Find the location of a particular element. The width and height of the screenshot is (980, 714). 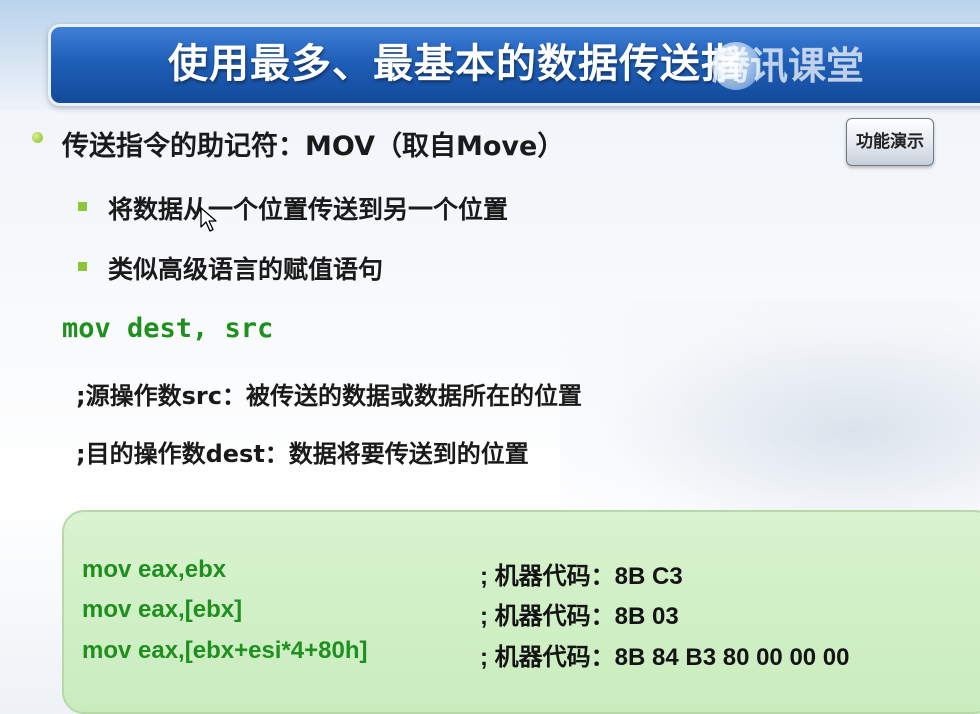

code-instruction: mov eax,[ebx+esi*4+80h] is located at coordinates (225, 650).